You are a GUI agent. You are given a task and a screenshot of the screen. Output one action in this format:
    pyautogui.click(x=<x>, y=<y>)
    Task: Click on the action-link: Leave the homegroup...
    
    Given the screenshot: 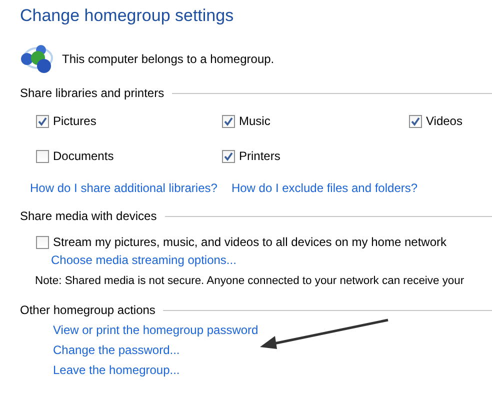 What is the action you would take?
    pyautogui.click(x=272, y=370)
    